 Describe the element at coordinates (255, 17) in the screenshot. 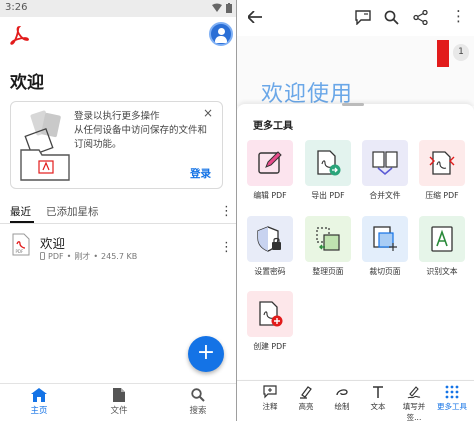

I see `back-arrow-icon` at that location.